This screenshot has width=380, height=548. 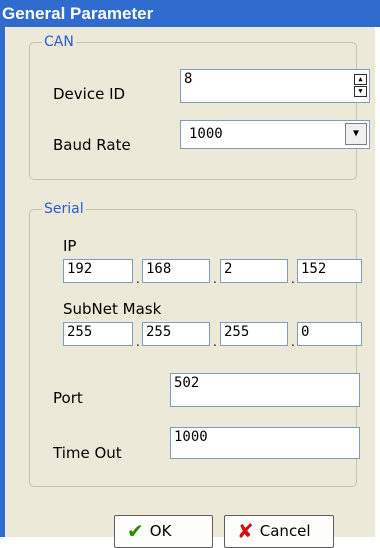 What do you see at coordinates (329, 271) in the screenshot?
I see `ip-octet-4: 152` at bounding box center [329, 271].